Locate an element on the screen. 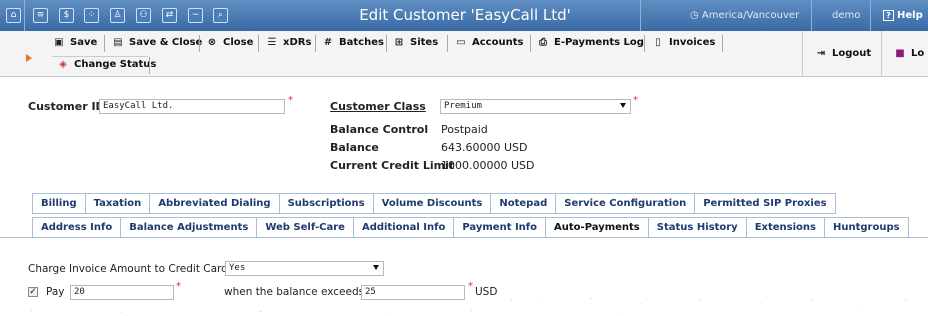  logout-button: ⇥ Logout is located at coordinates (843, 54).